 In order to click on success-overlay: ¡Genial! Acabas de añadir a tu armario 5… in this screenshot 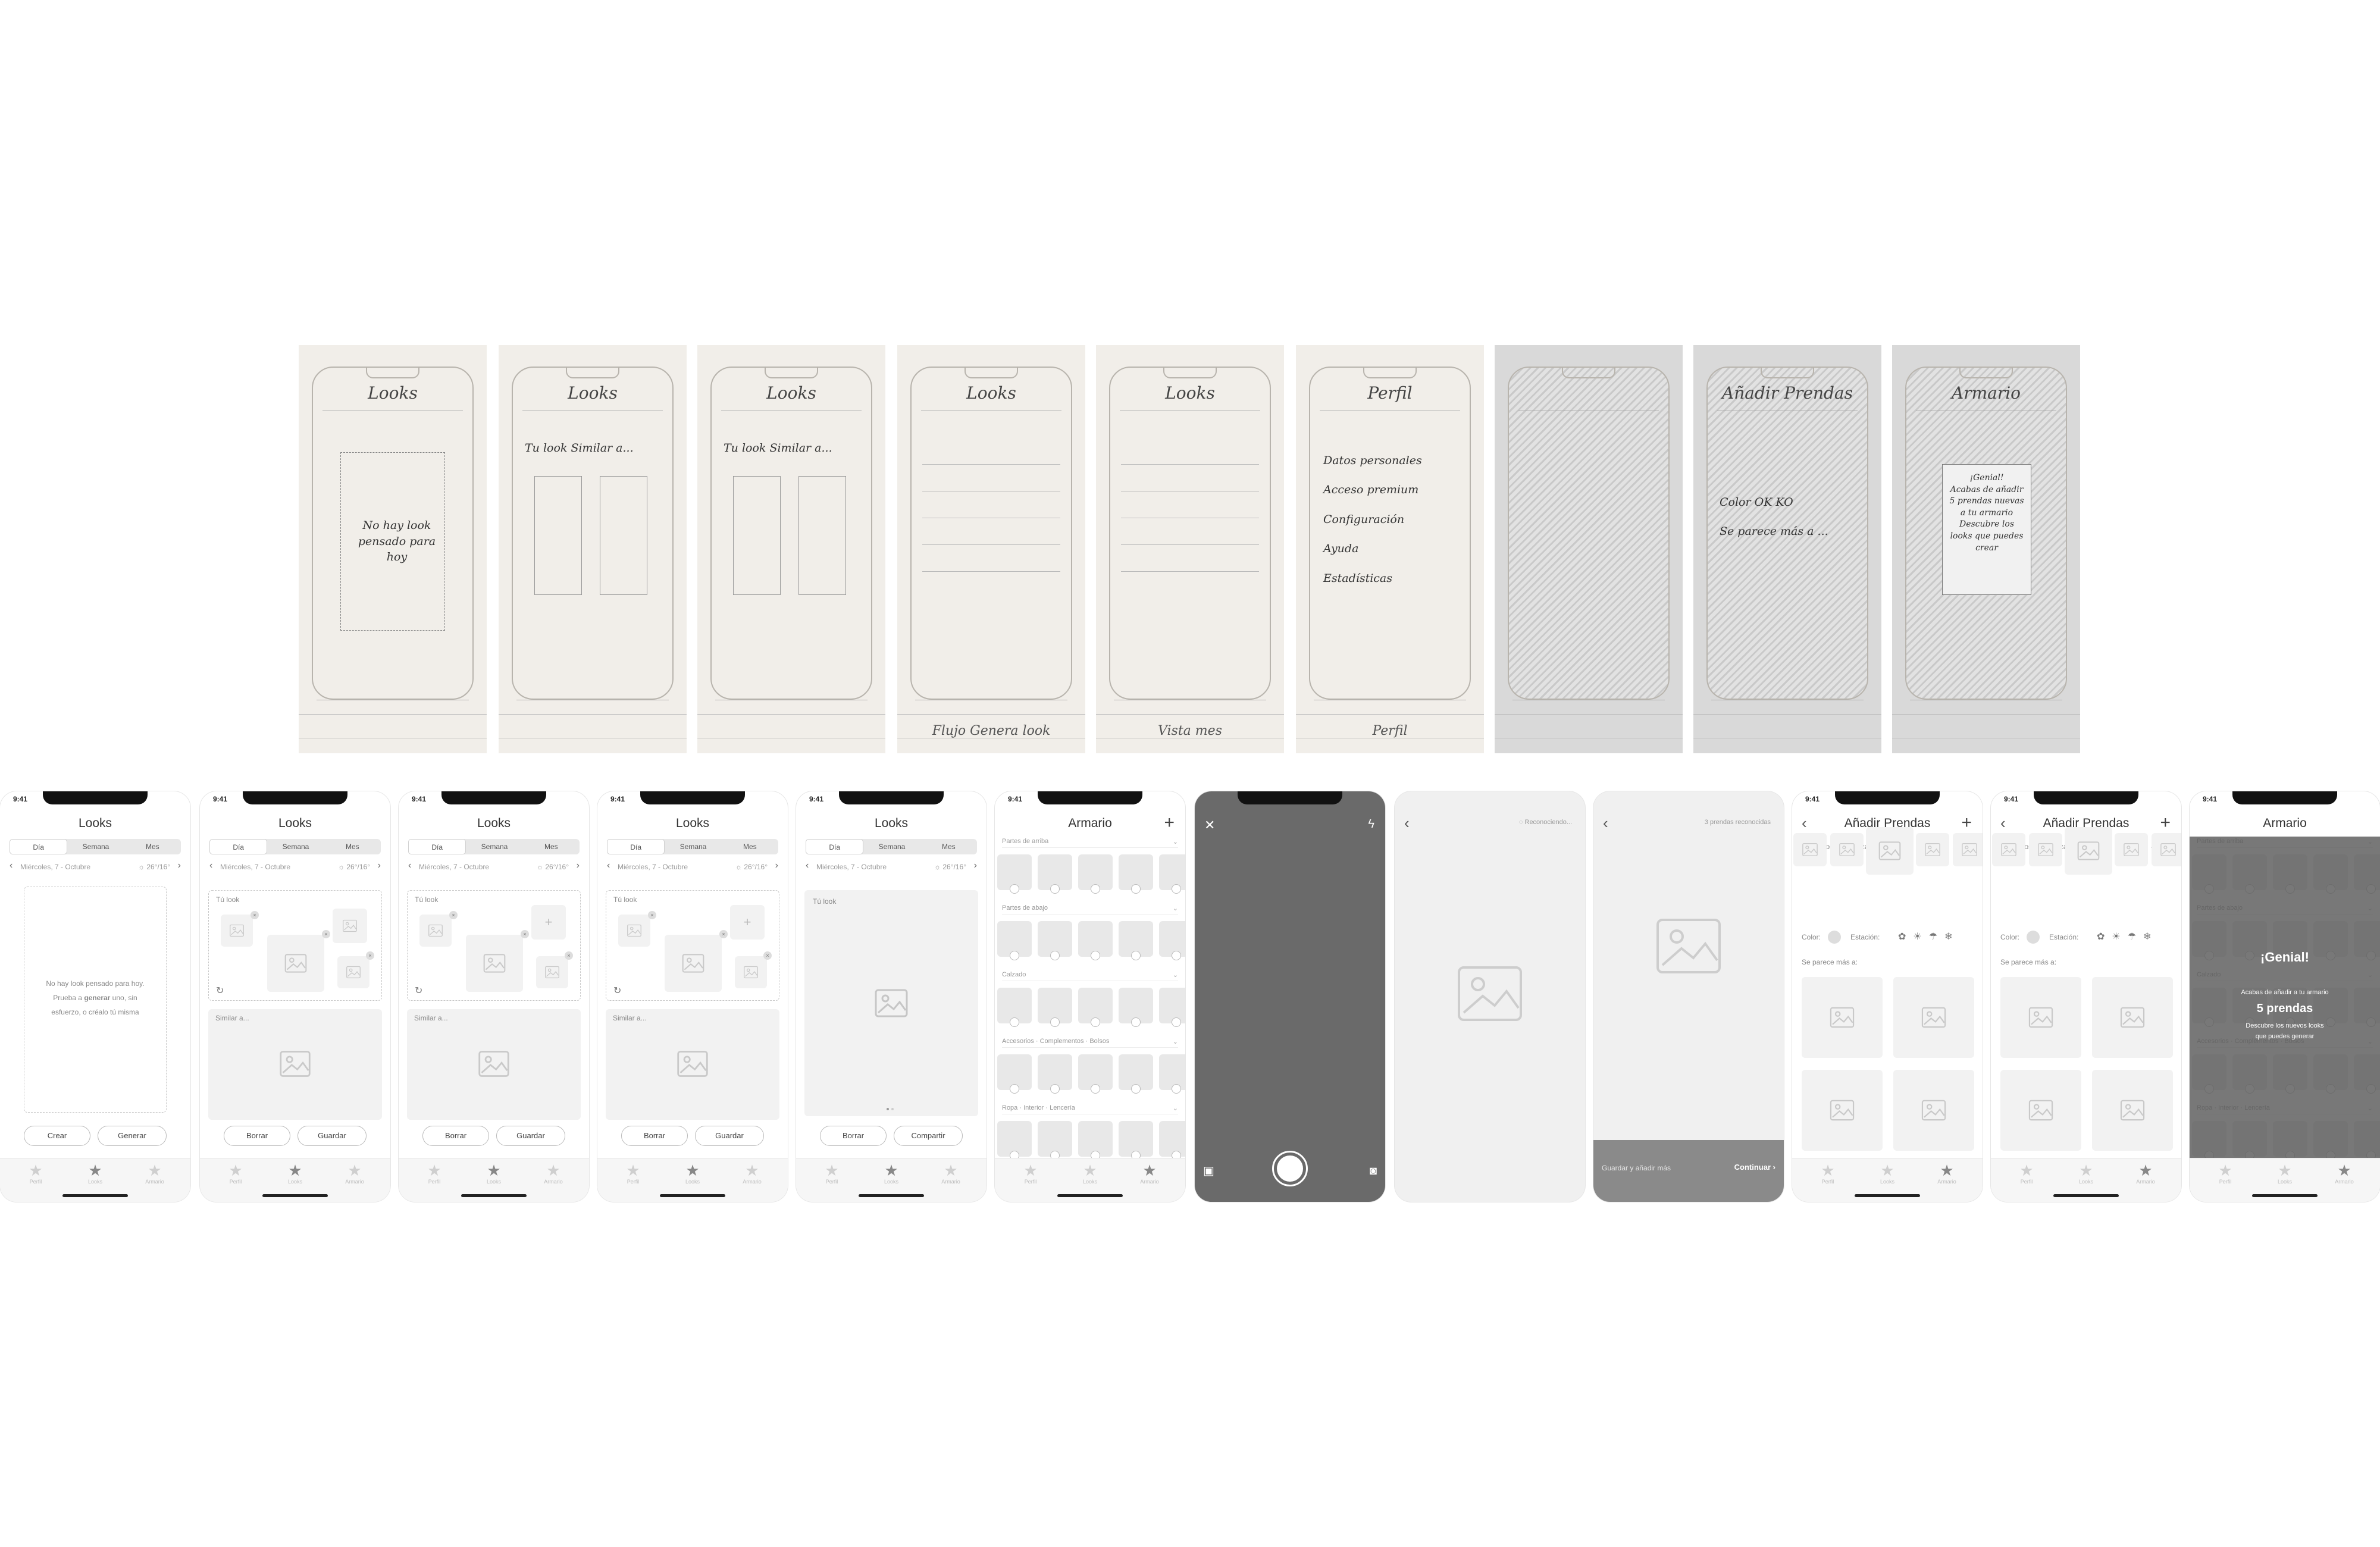, I will do `click(2285, 997)`.